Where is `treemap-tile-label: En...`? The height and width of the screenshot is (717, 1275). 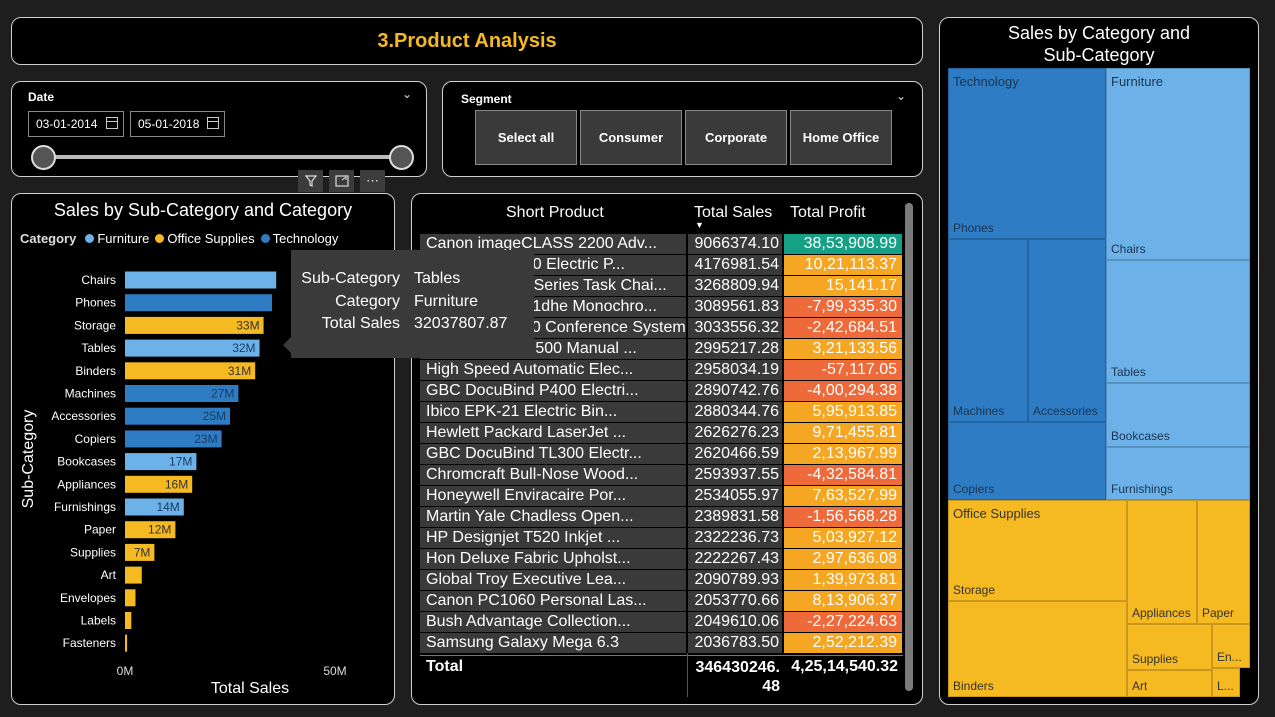 treemap-tile-label: En... is located at coordinates (1229, 657).